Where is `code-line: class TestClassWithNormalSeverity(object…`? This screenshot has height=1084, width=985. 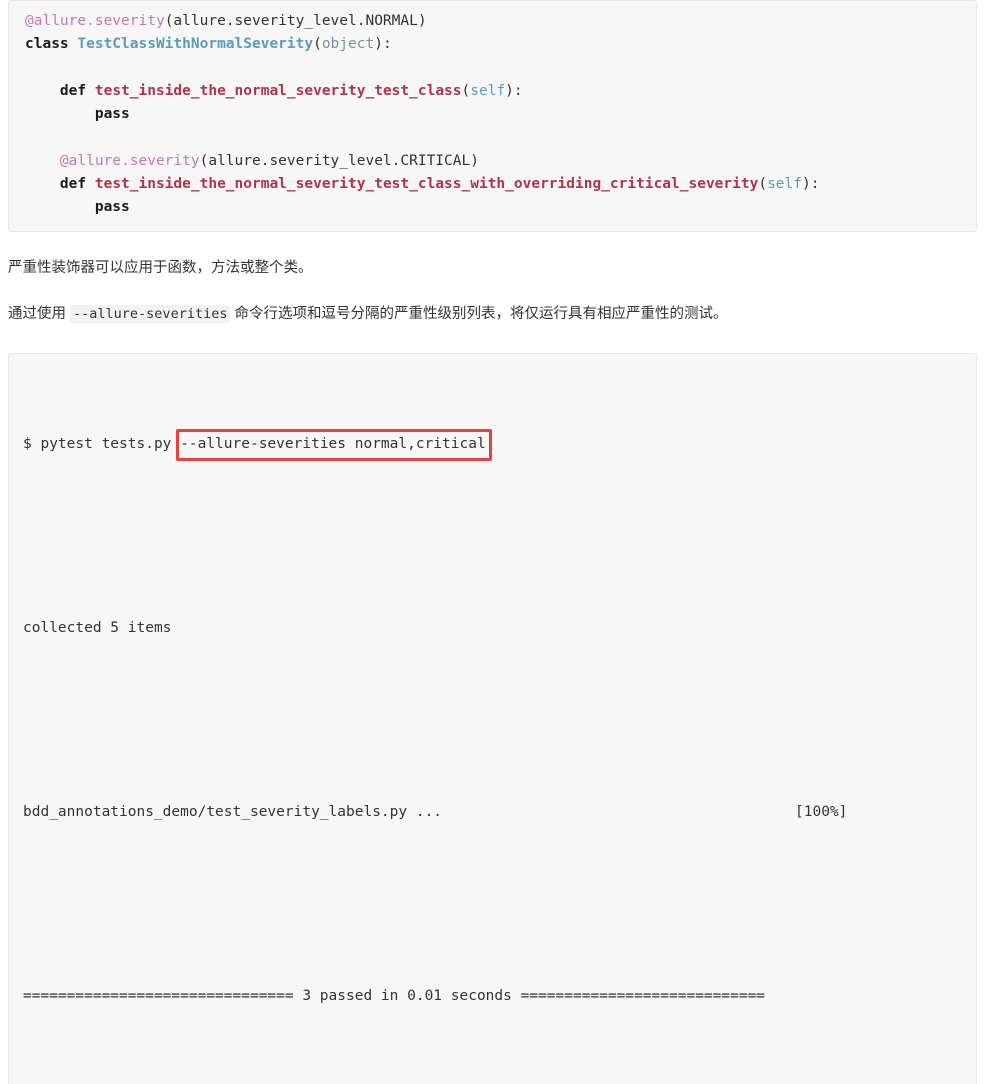
code-line: class TestClassWithNormalSeverity(object… is located at coordinates (492, 44).